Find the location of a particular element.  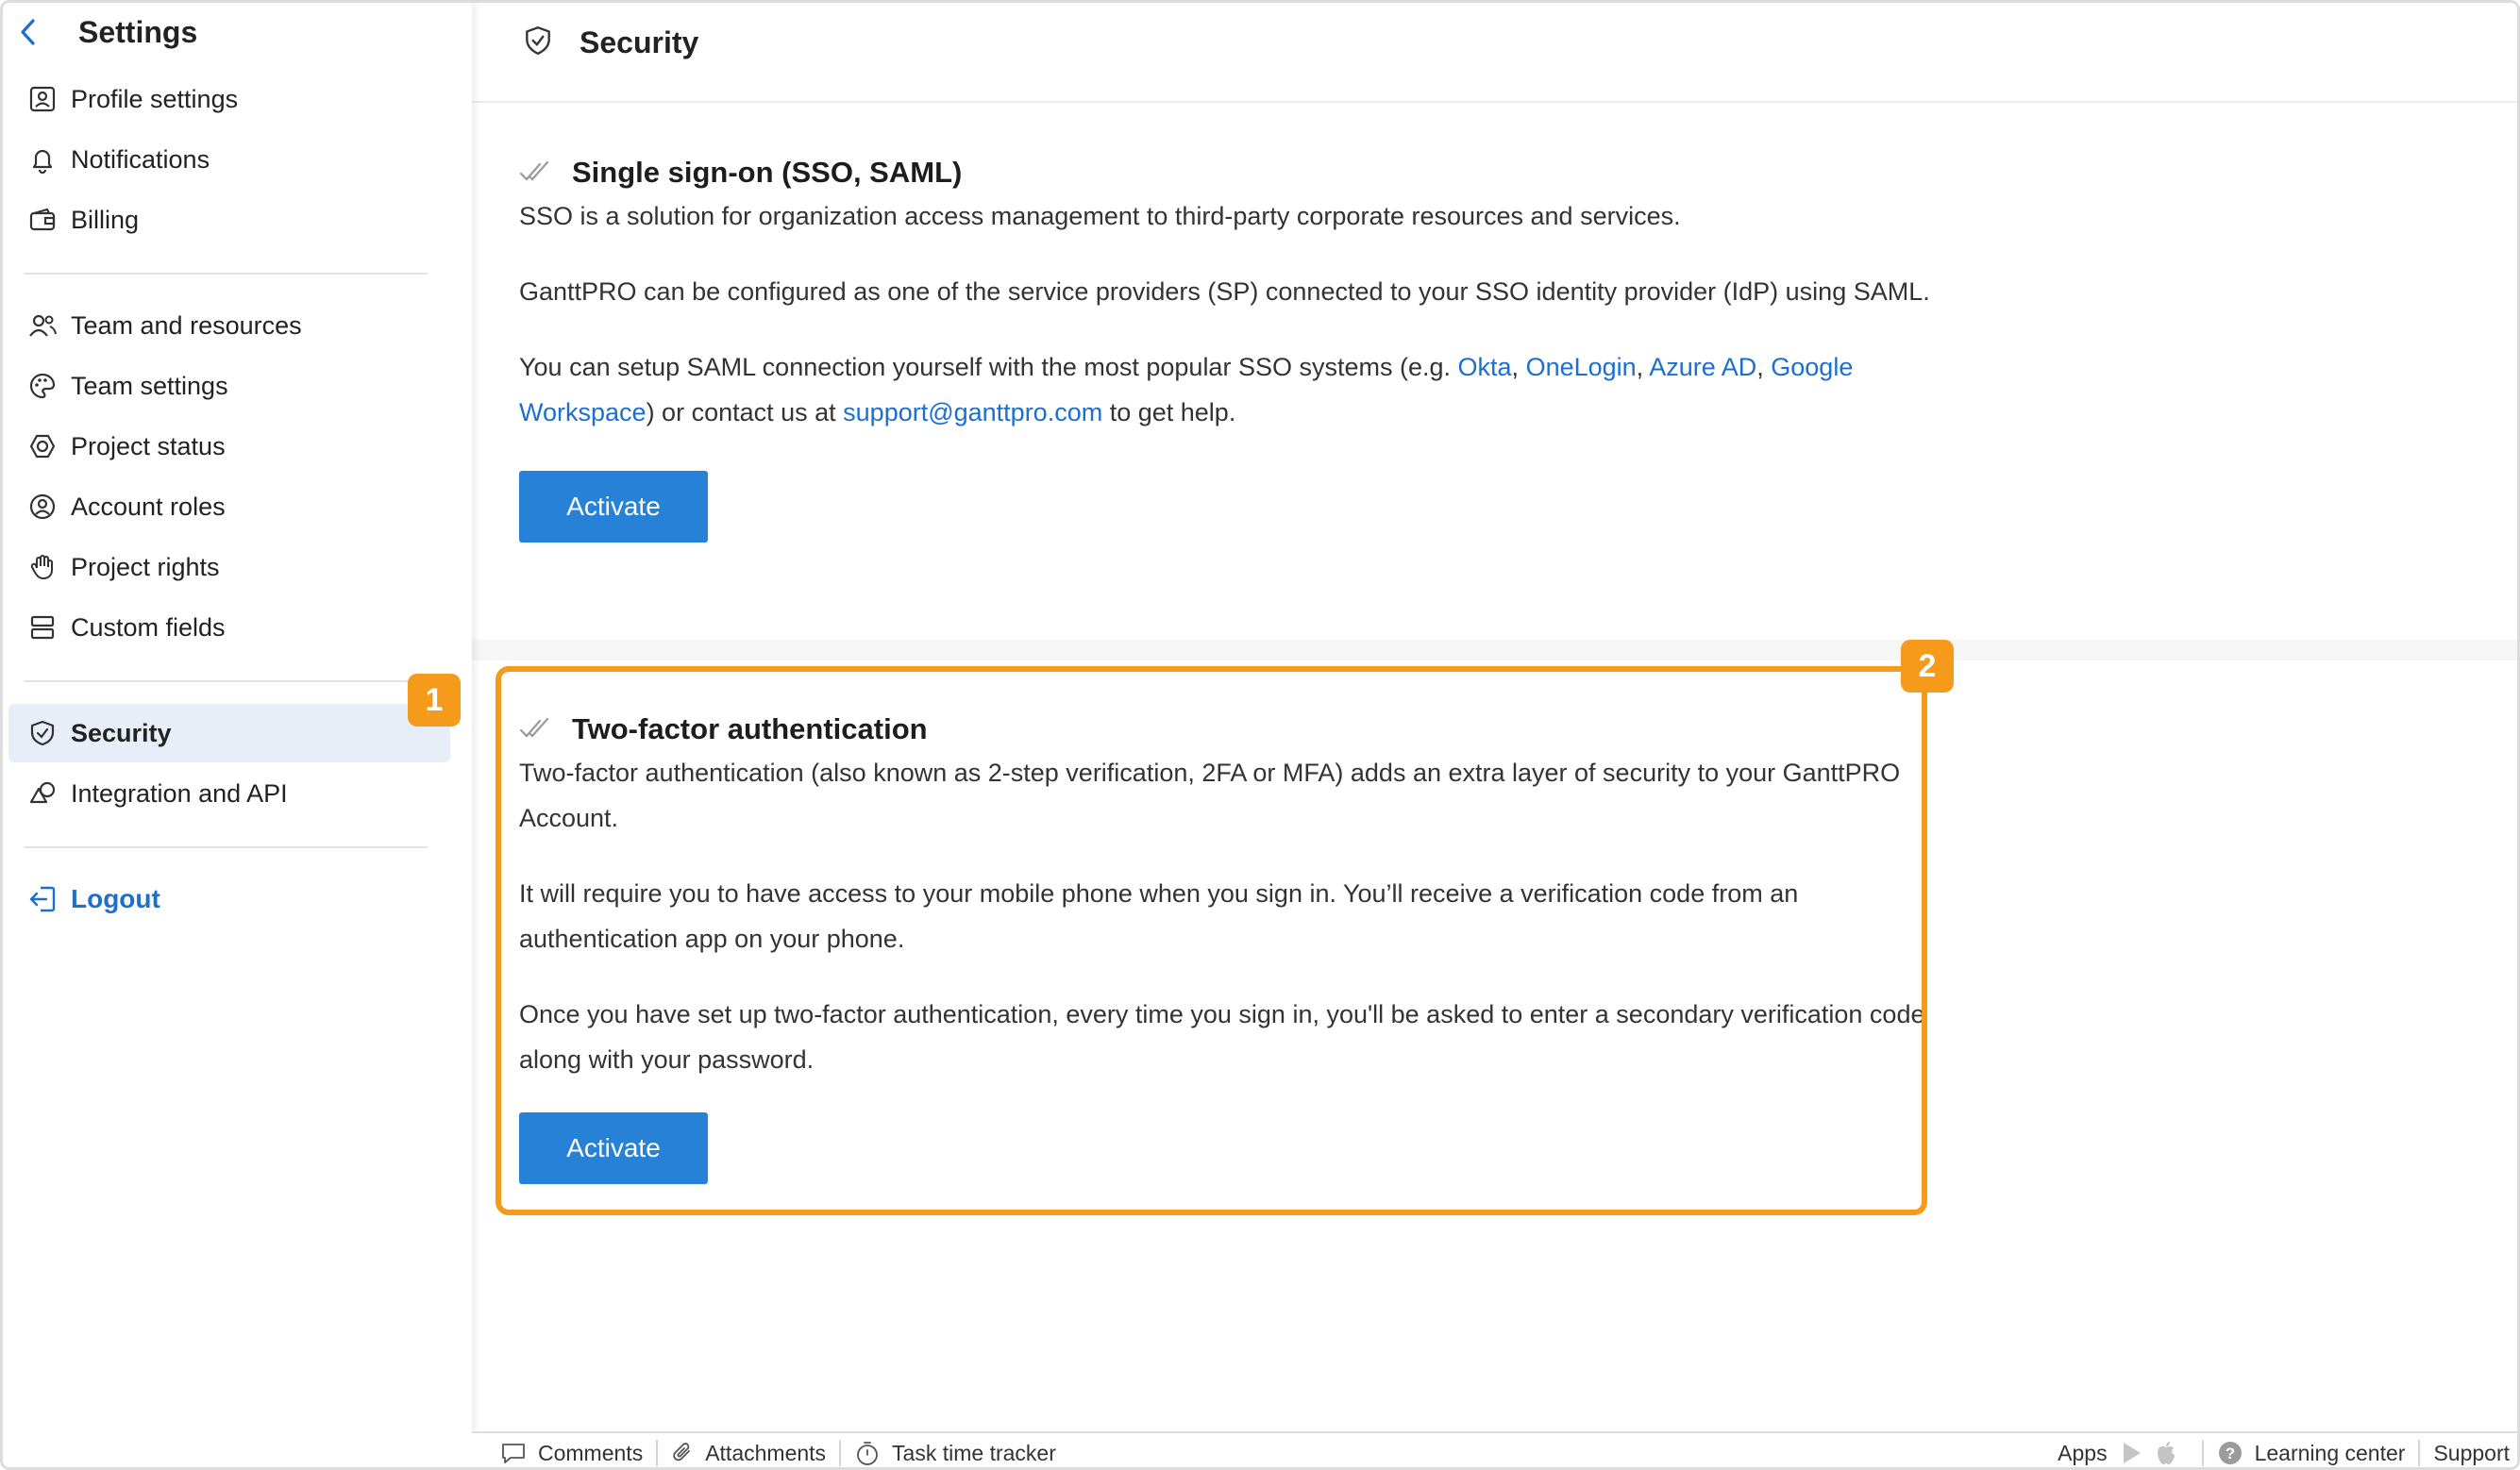

attachments-button: Attachments is located at coordinates (748, 1449).